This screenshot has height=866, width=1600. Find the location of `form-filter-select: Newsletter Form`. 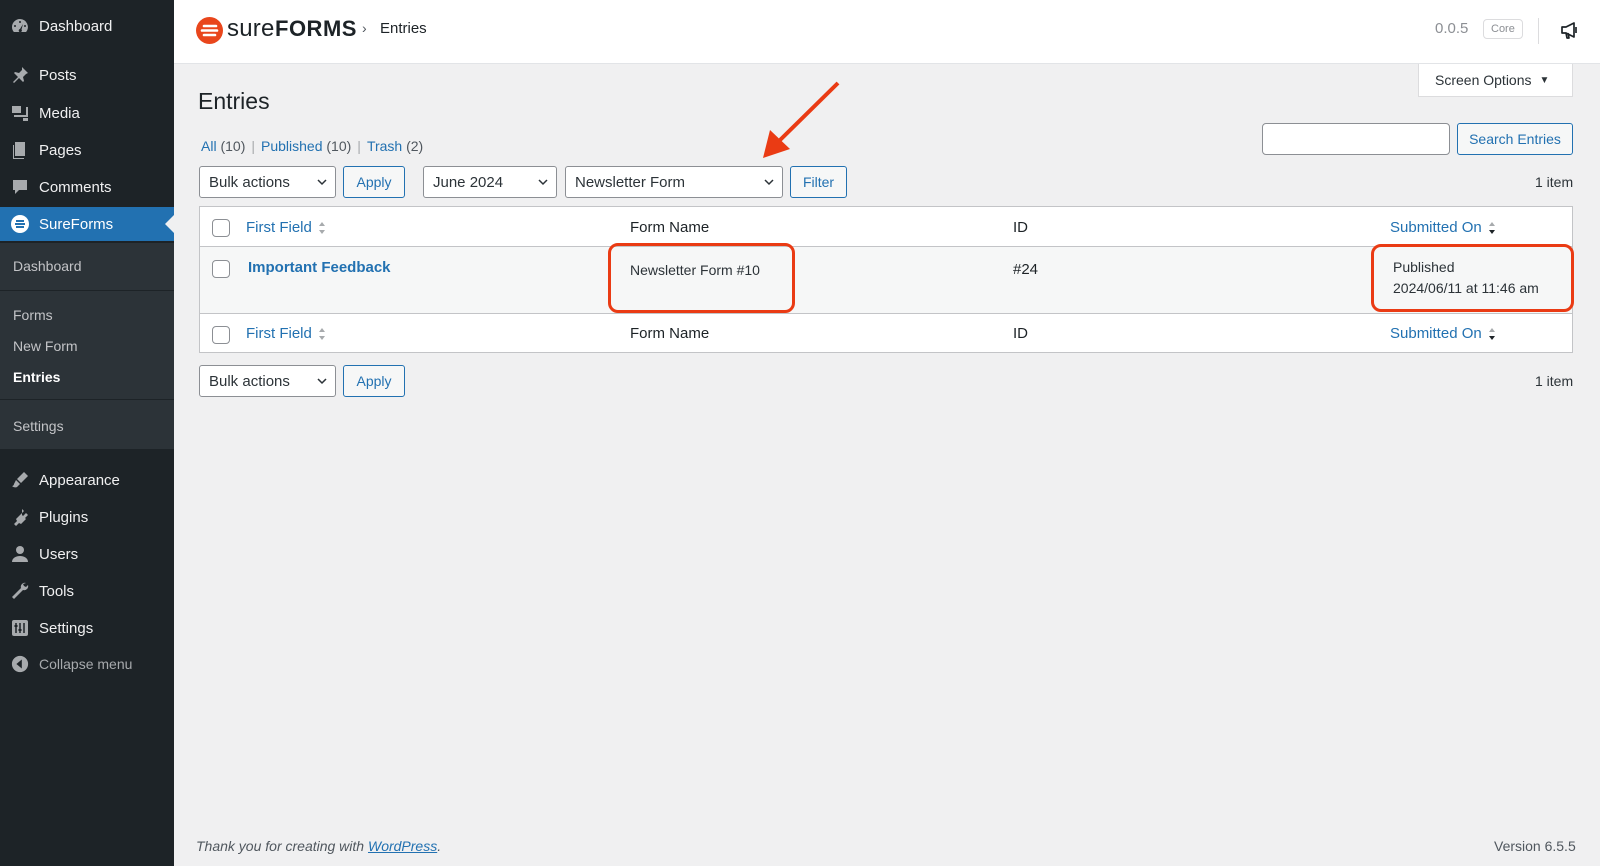

form-filter-select: Newsletter Form is located at coordinates (674, 182).